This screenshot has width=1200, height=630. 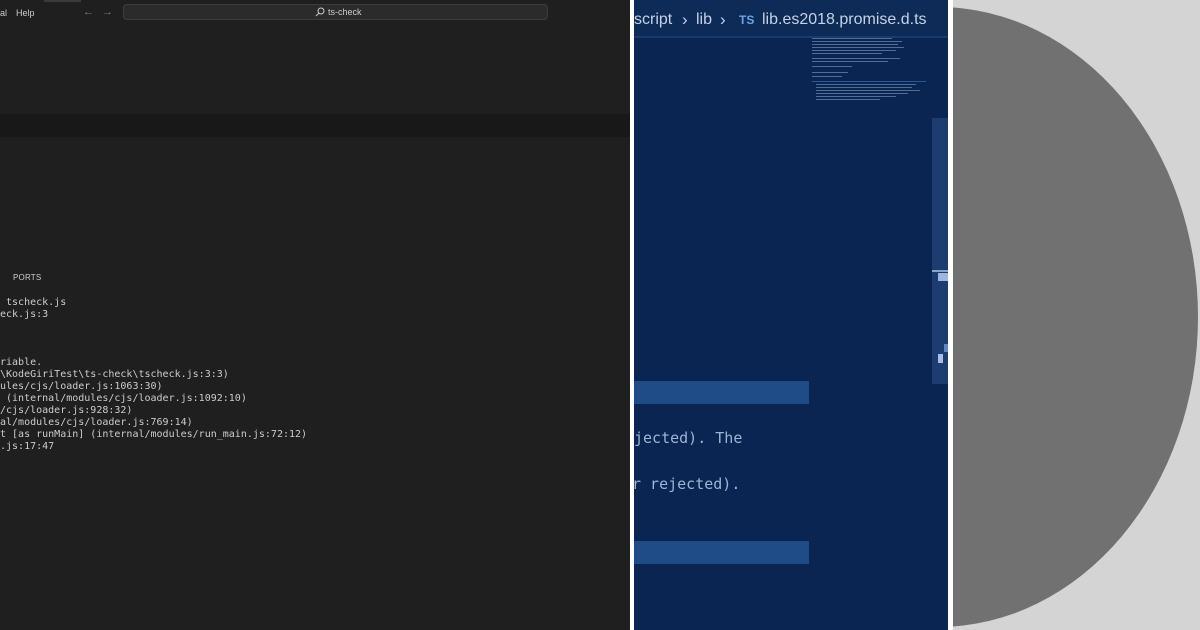 What do you see at coordinates (62, 1) in the screenshot?
I see `title-bar-tab-edge` at bounding box center [62, 1].